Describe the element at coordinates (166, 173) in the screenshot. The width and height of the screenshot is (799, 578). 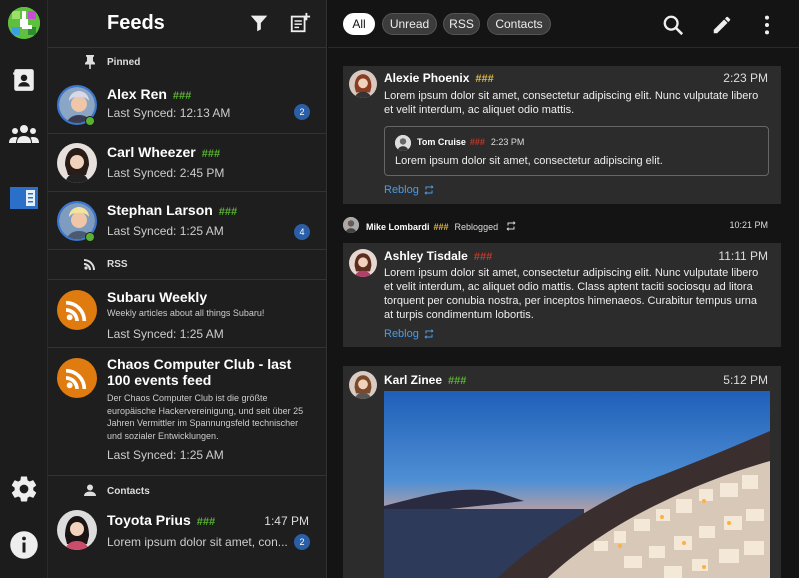
I see `last-synced: Last Synced: 2:45 PM` at that location.